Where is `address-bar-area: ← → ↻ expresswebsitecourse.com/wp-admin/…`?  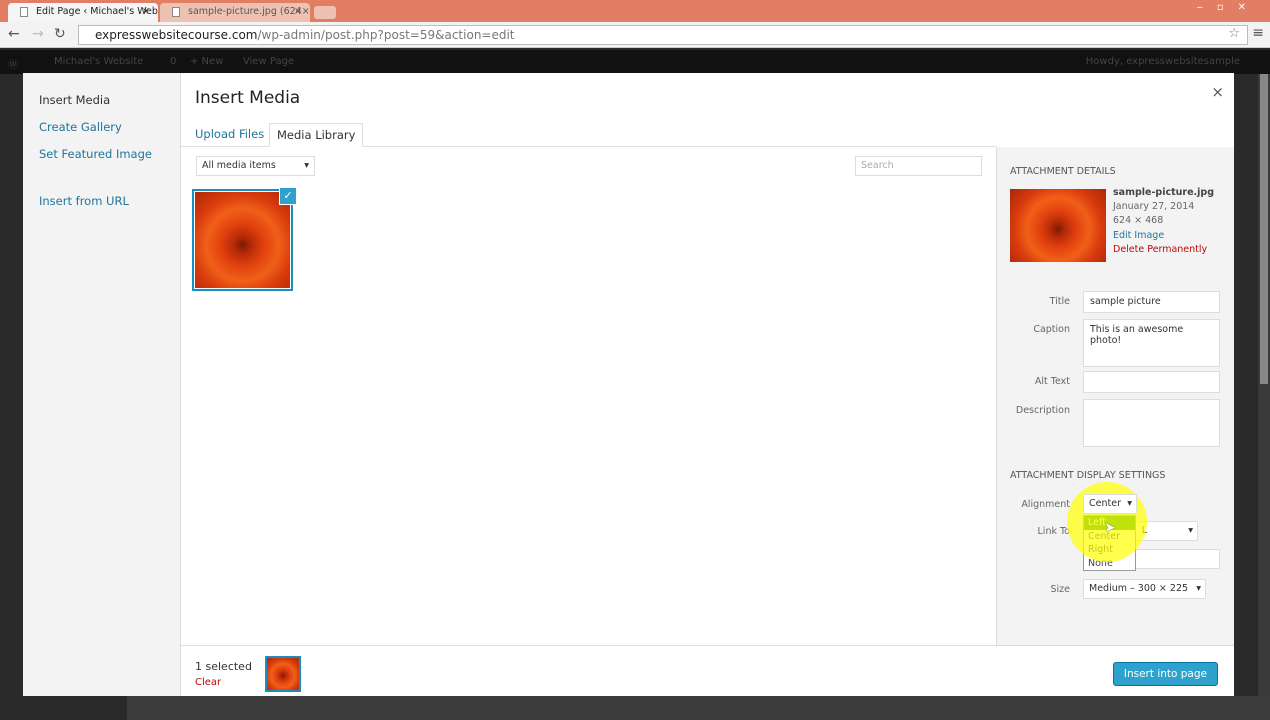
address-bar-area: ← → ↻ expresswebsitecourse.com/wp-admin/… is located at coordinates (635, 35).